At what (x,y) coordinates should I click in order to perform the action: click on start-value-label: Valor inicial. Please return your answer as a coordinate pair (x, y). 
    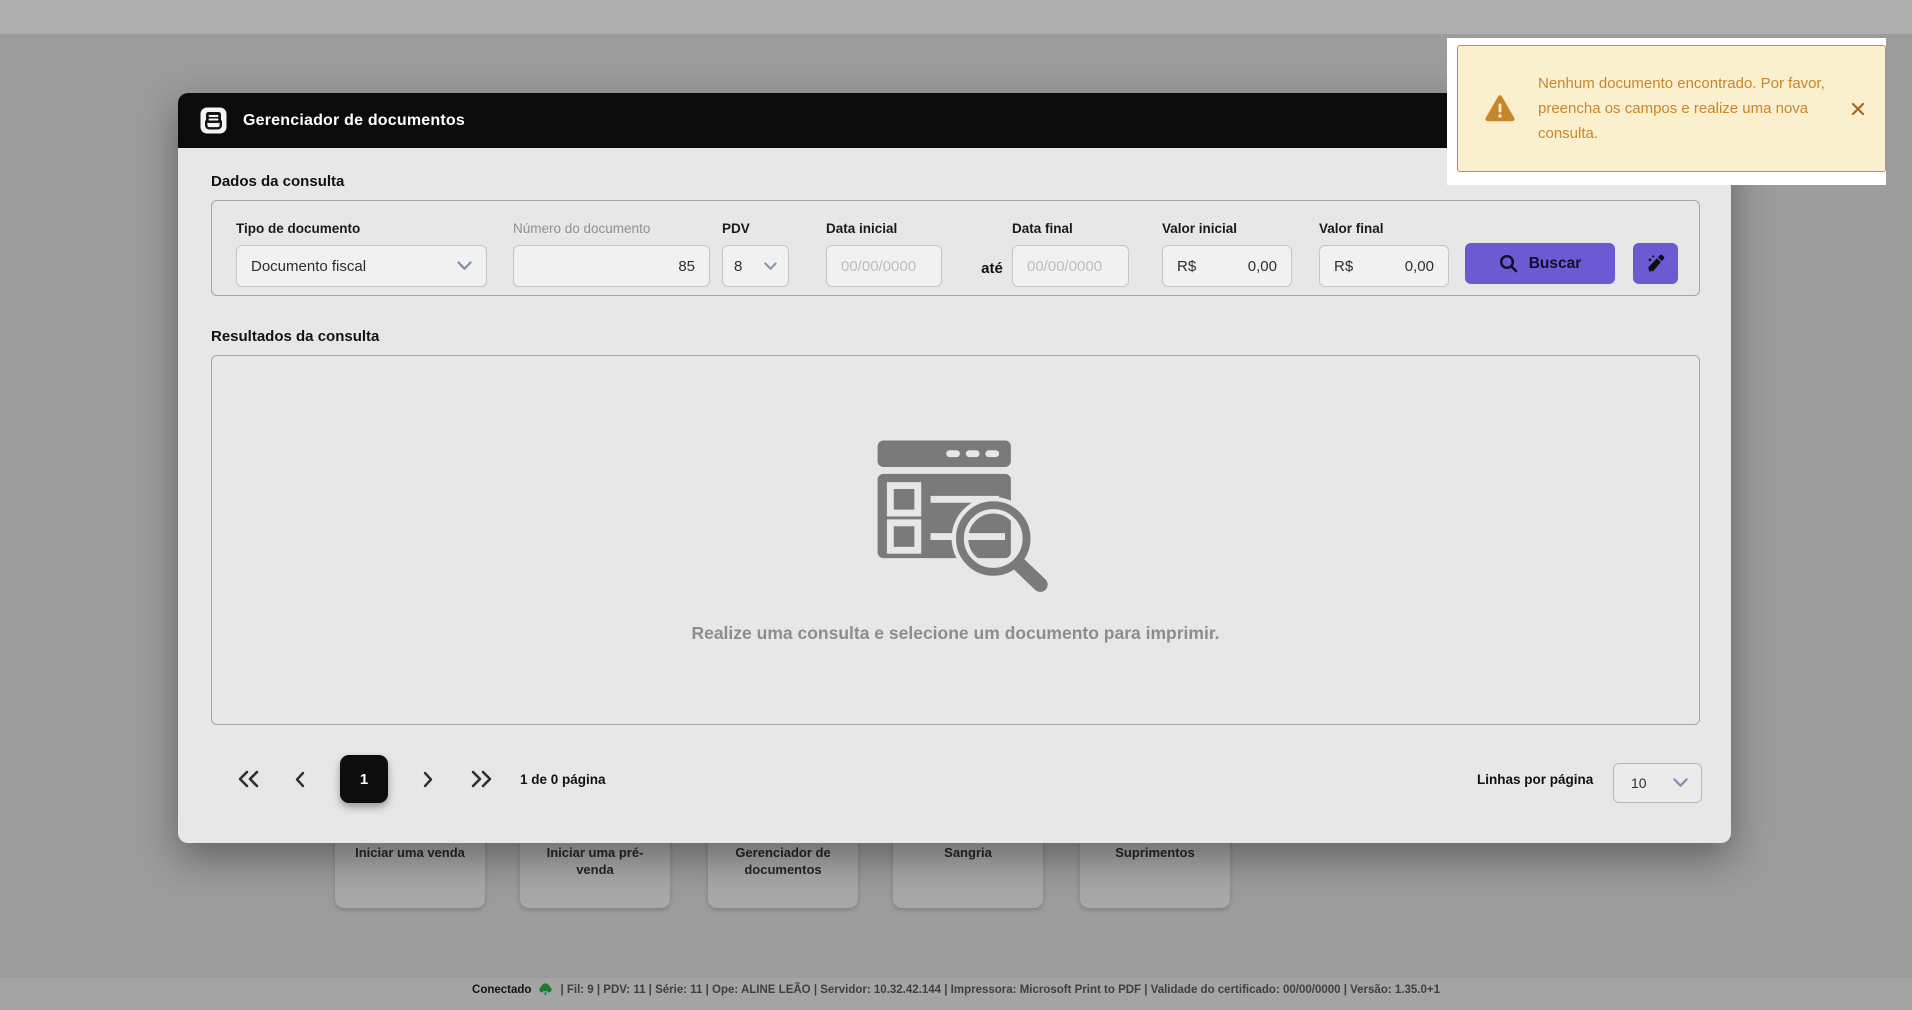
    Looking at the image, I should click on (1200, 228).